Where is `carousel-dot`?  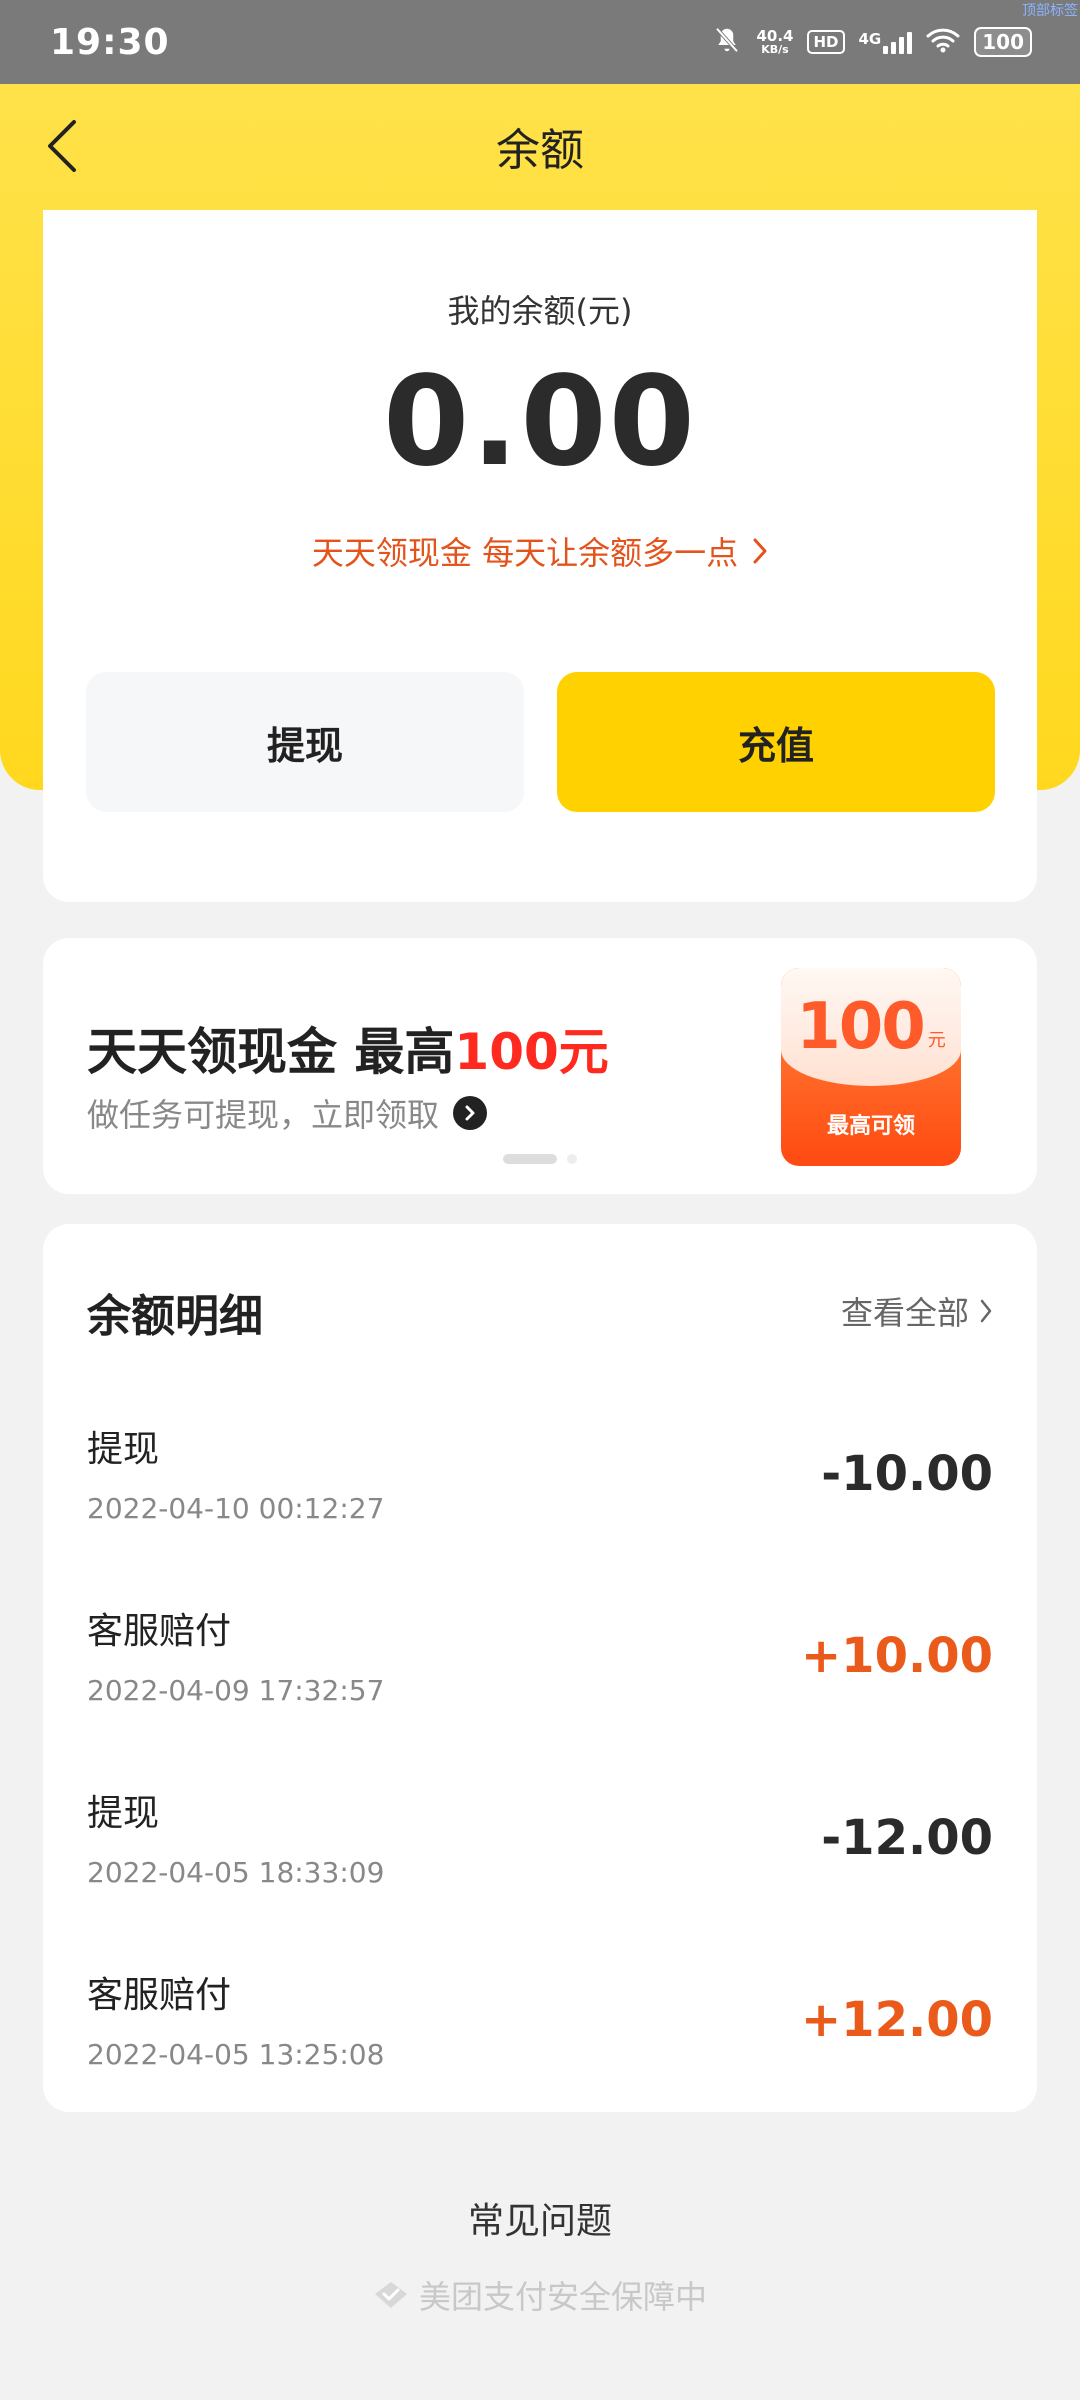 carousel-dot is located at coordinates (572, 1159).